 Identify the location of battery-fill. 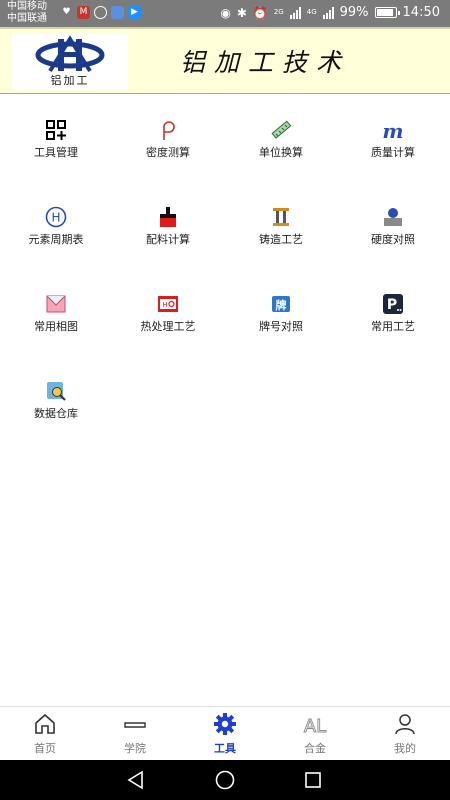
(385, 12).